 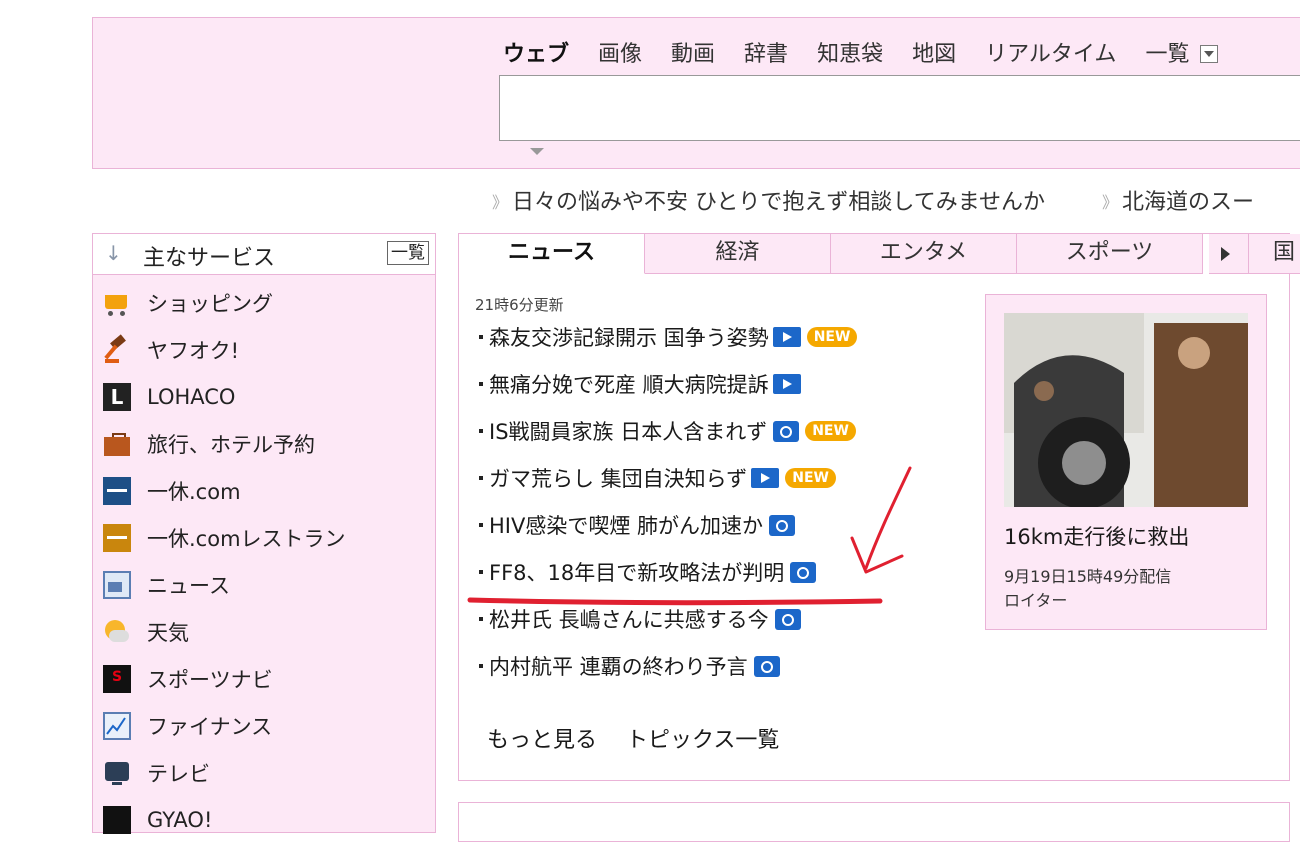 What do you see at coordinates (157, 820) in the screenshot?
I see `service-gyao: GYAO!` at bounding box center [157, 820].